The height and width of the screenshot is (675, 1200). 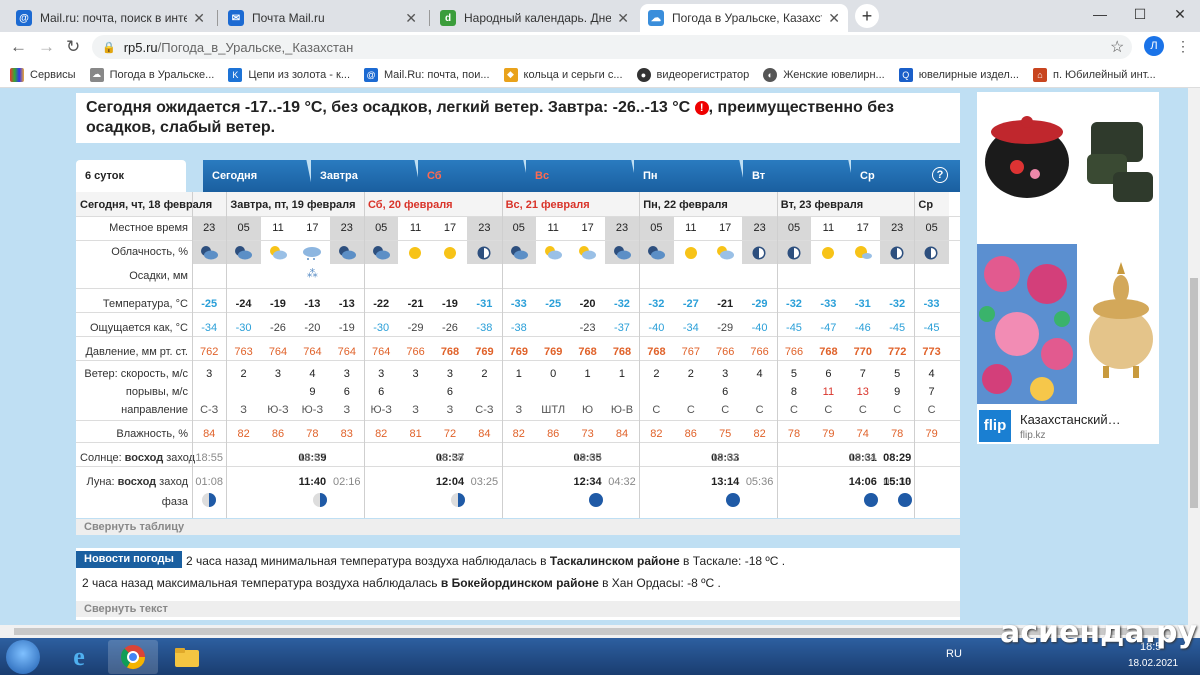 I want to click on address-bar: 🔒 rp5.ru/Погода_в_Уральске,_Казахстан, so click(x=612, y=47).